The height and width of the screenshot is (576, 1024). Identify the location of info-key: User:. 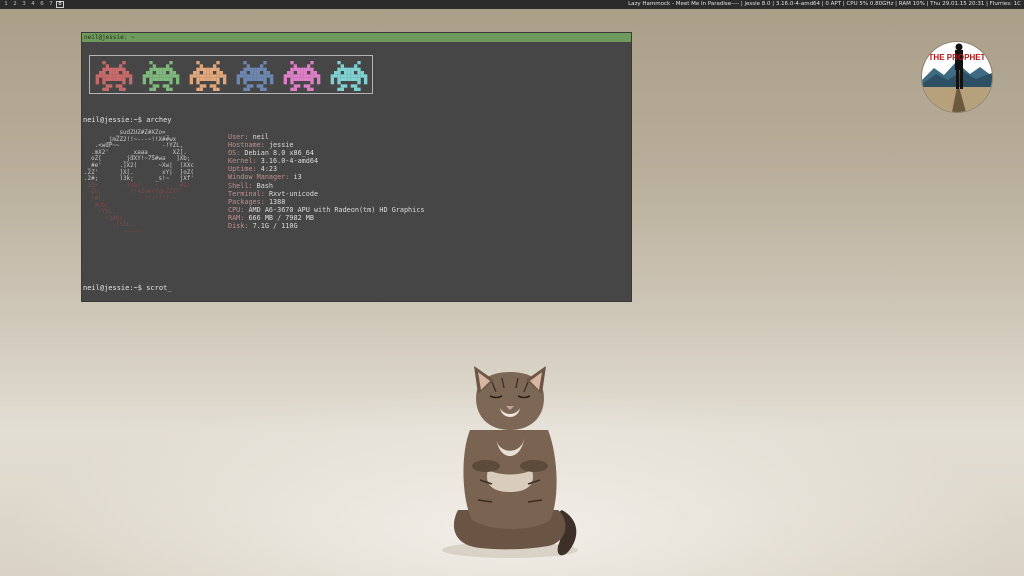
(238, 137).